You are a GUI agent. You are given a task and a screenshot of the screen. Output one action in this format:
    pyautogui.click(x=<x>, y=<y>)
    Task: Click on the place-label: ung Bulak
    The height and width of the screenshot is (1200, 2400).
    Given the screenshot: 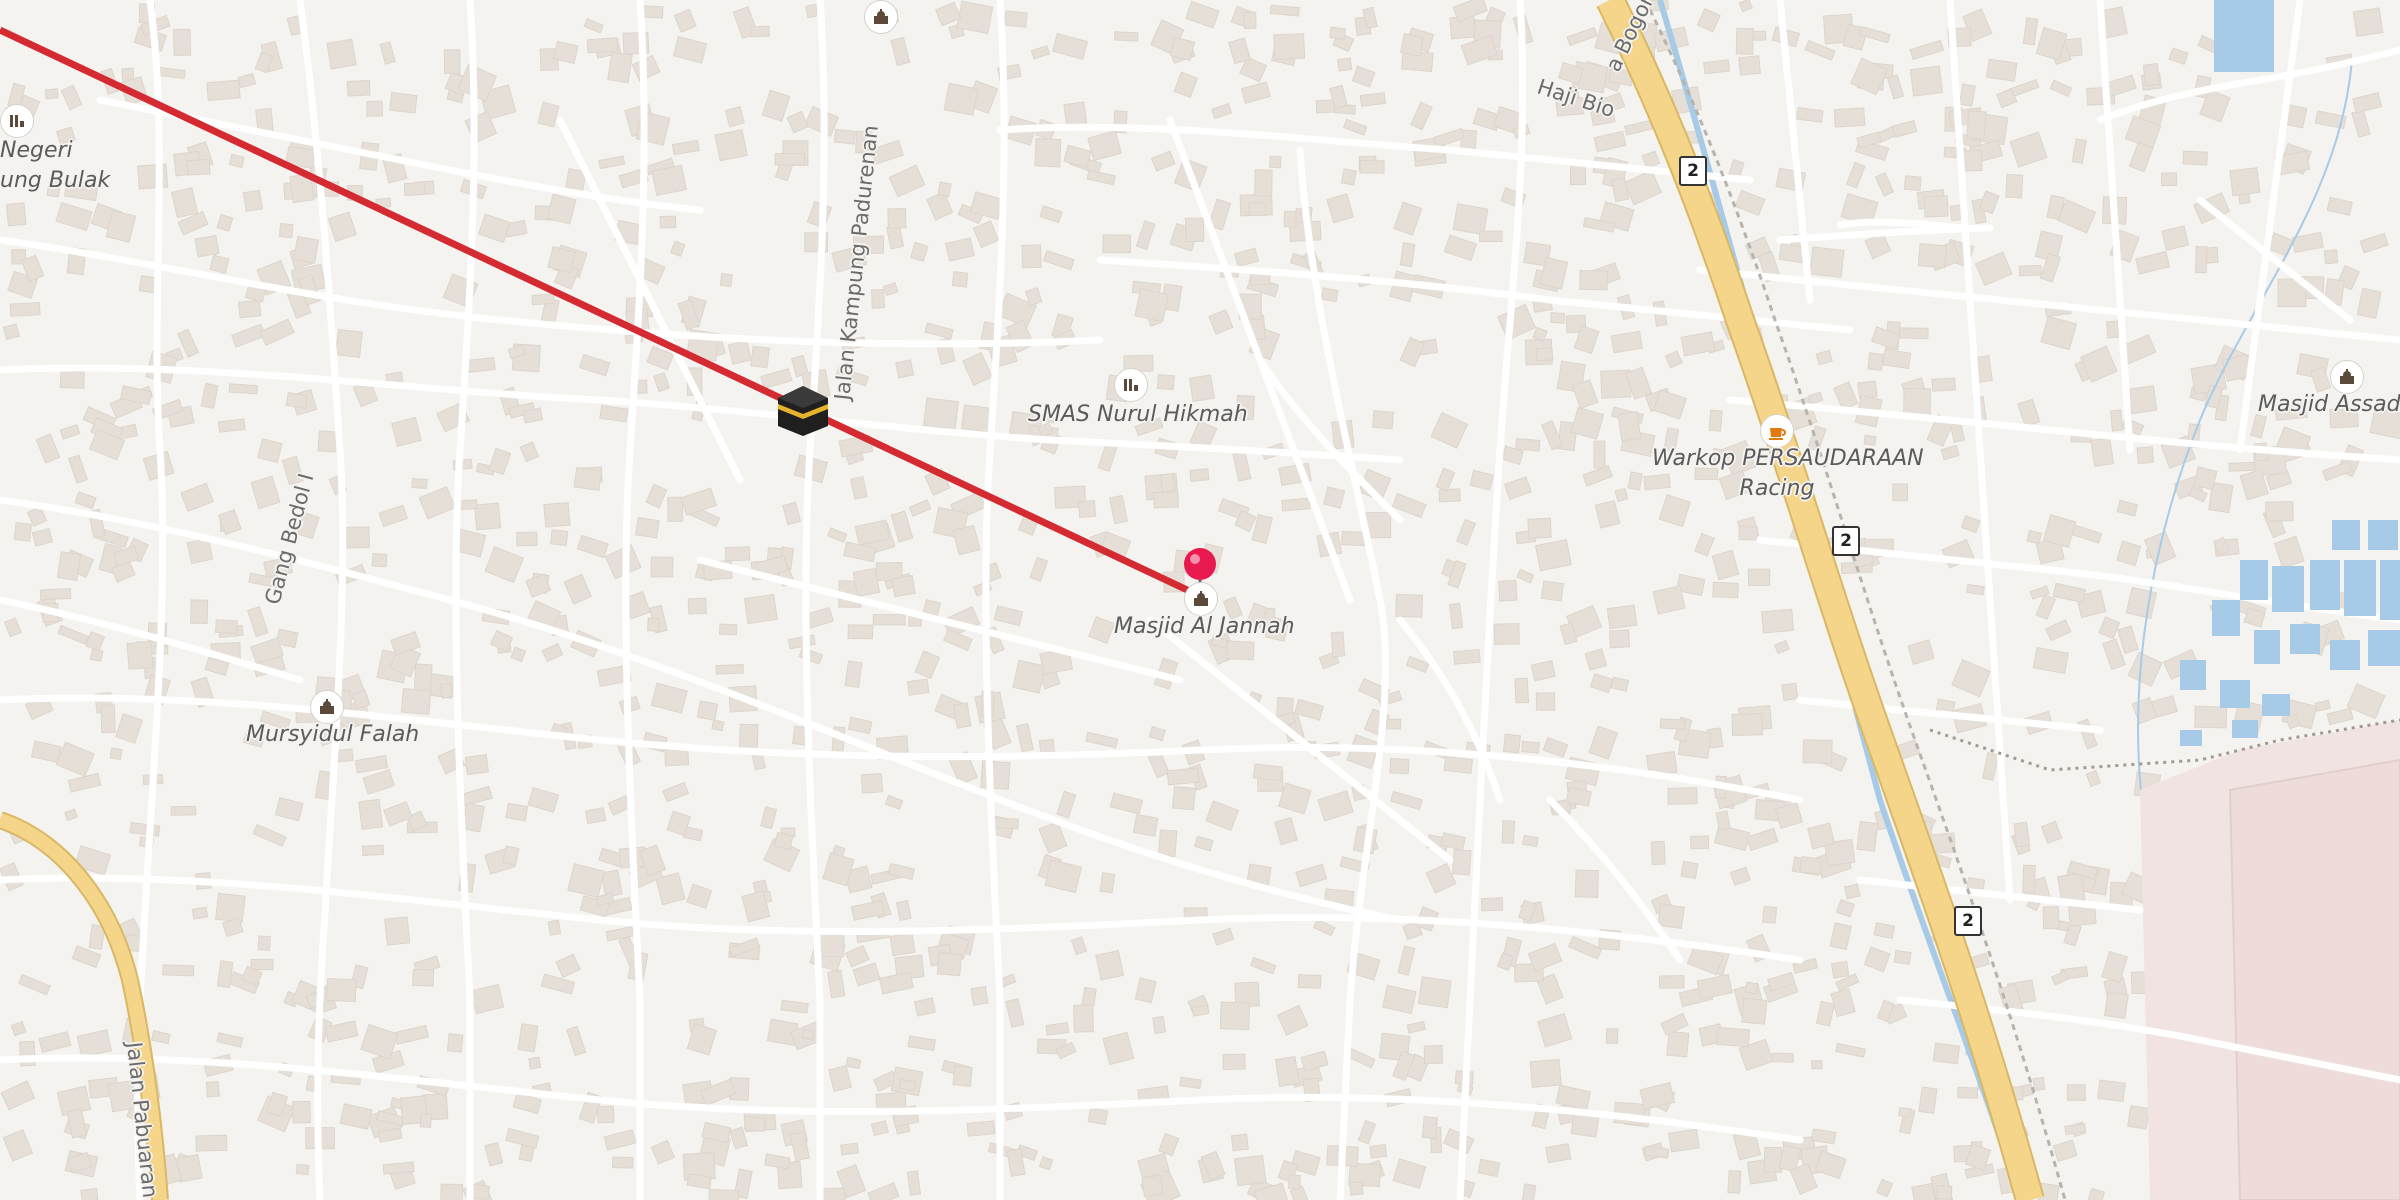 What is the action you would take?
    pyautogui.click(x=55, y=180)
    